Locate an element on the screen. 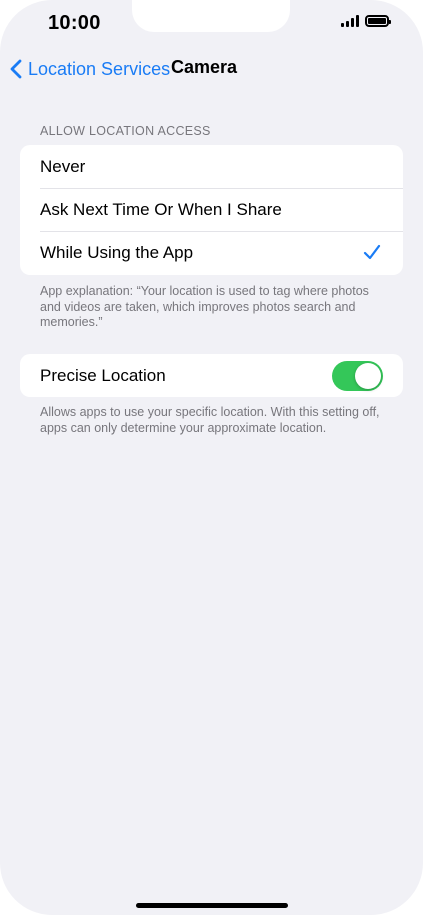  option-never: Never is located at coordinates (211, 166).